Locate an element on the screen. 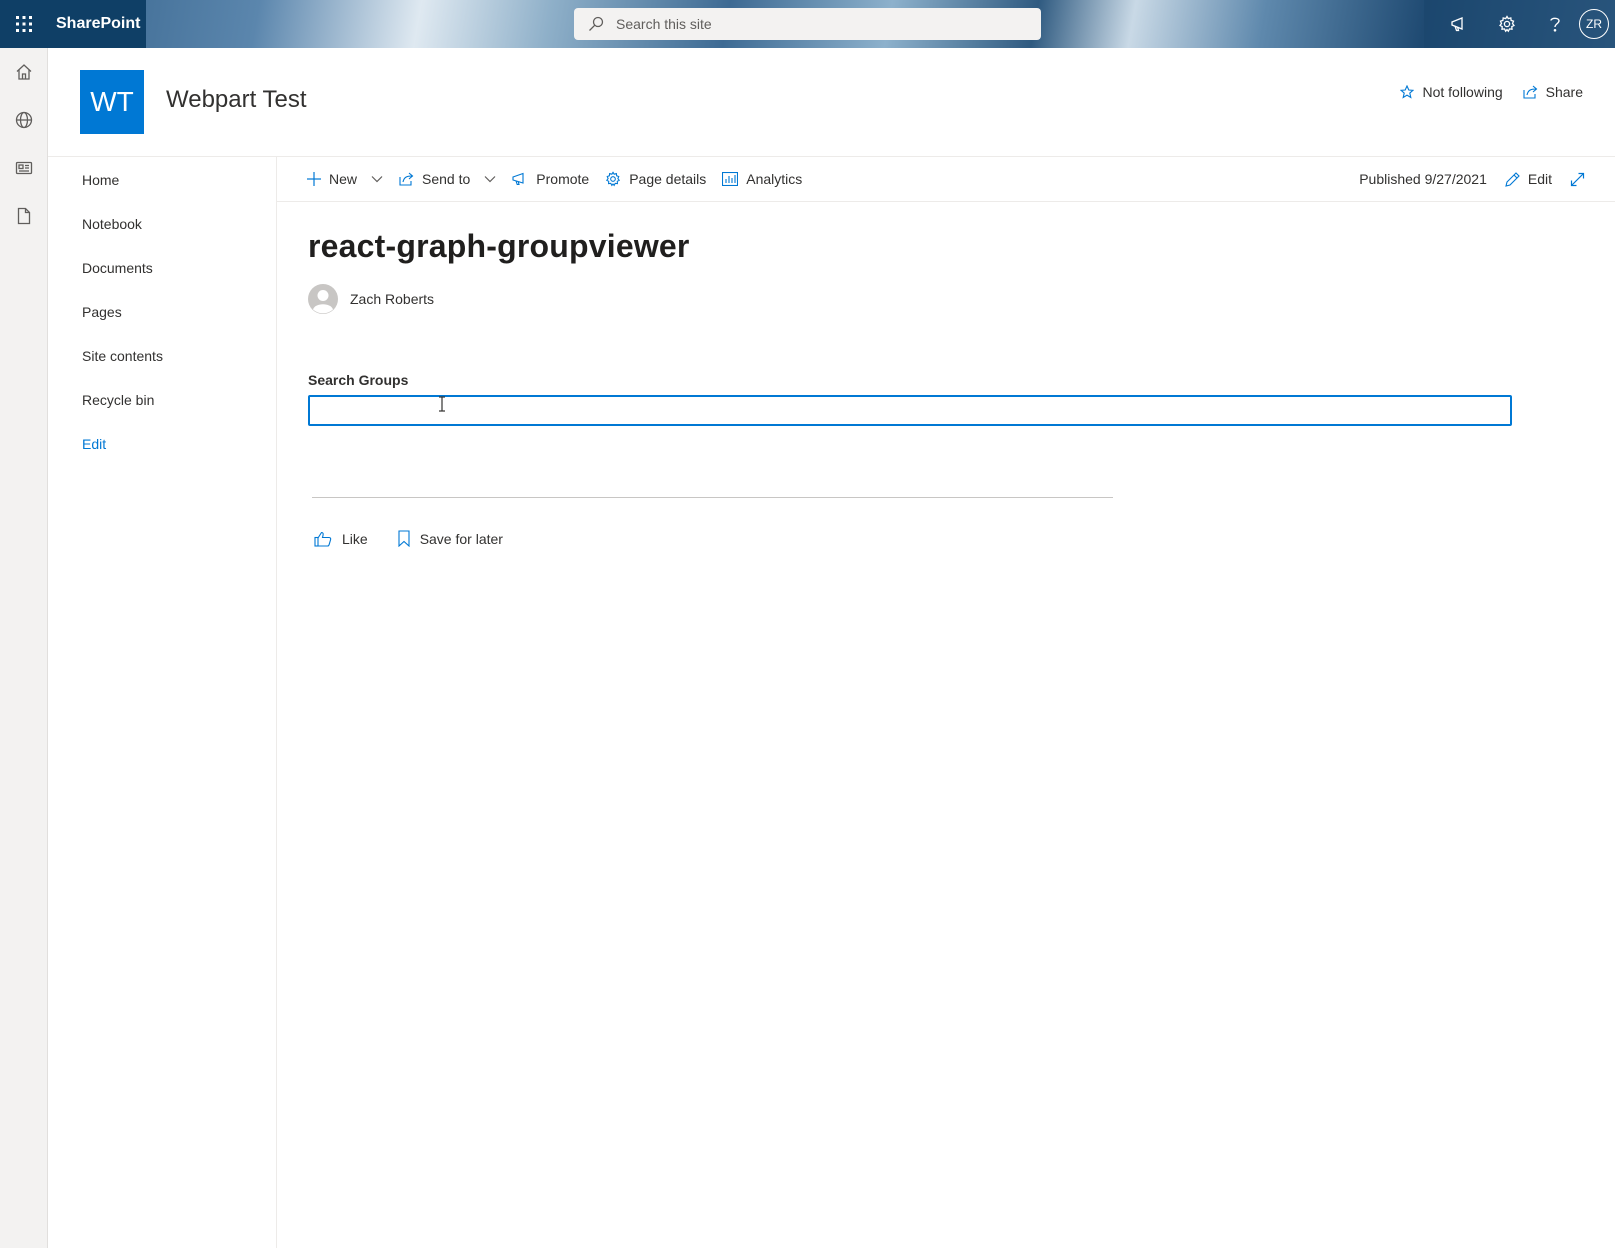  nav-item-pages: Pages is located at coordinates (102, 312).